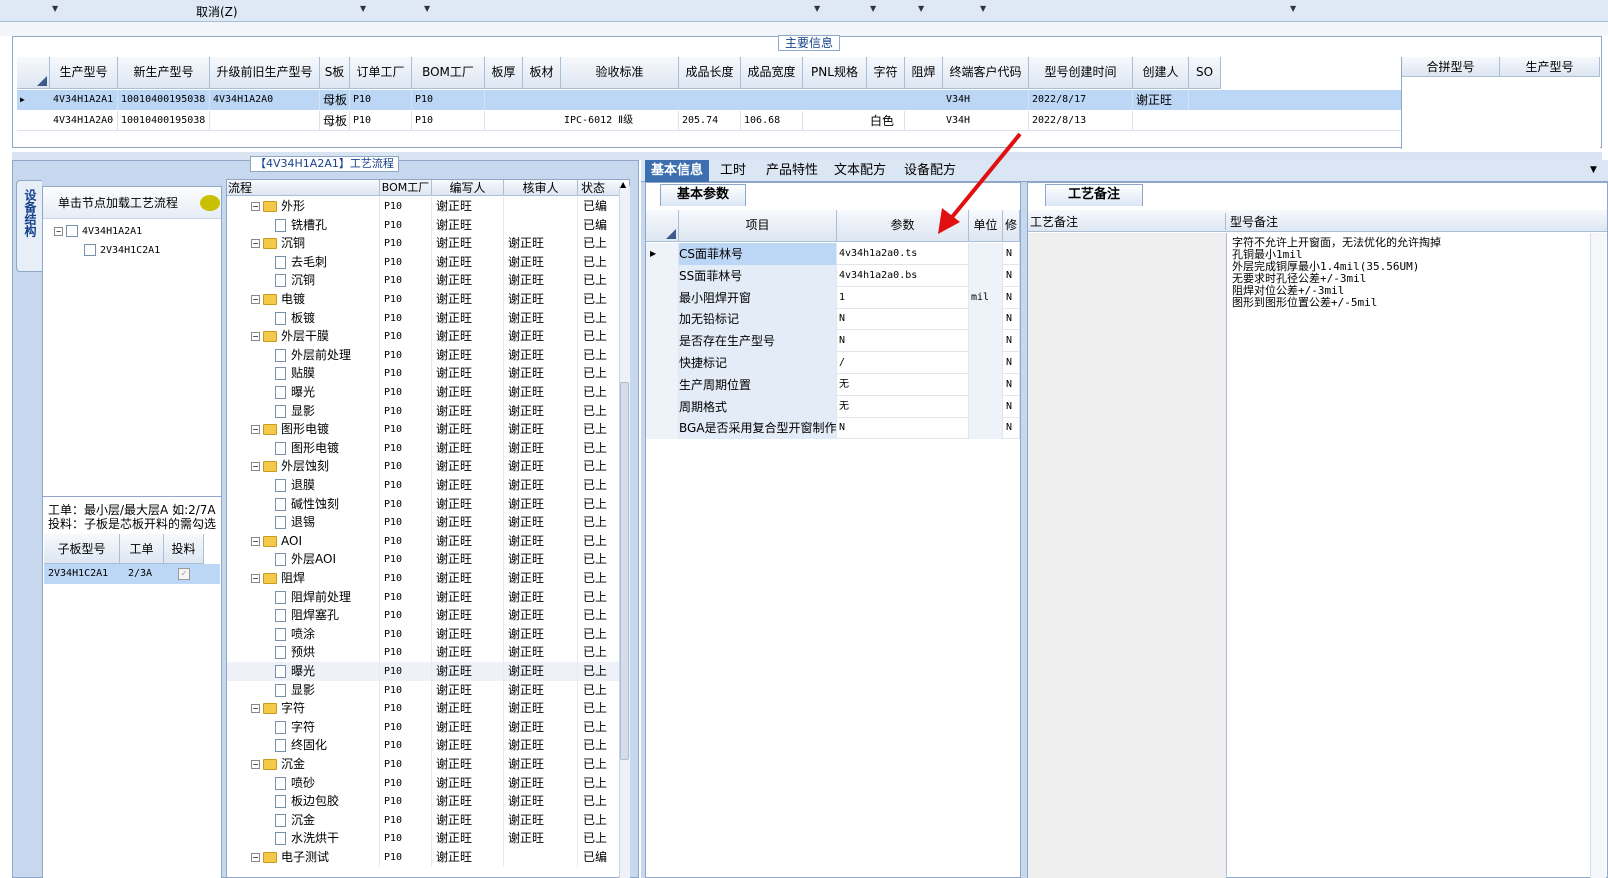 The height and width of the screenshot is (878, 1608). I want to click on table-cell: 2V34H1C2A1, so click(78, 574).